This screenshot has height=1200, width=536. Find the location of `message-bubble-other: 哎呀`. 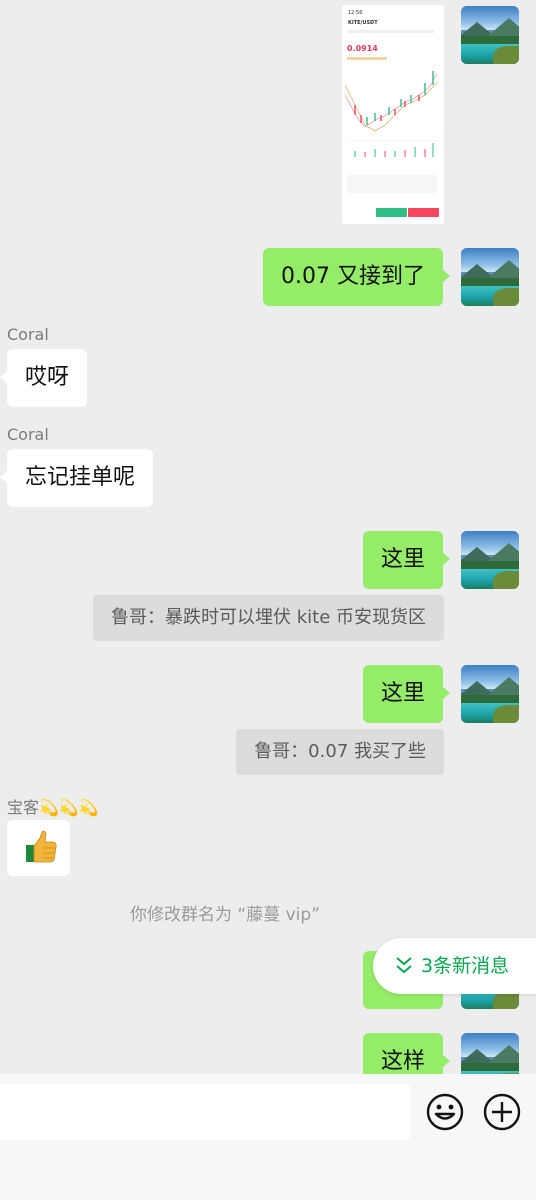

message-bubble-other: 哎呀 is located at coordinates (44, 378).